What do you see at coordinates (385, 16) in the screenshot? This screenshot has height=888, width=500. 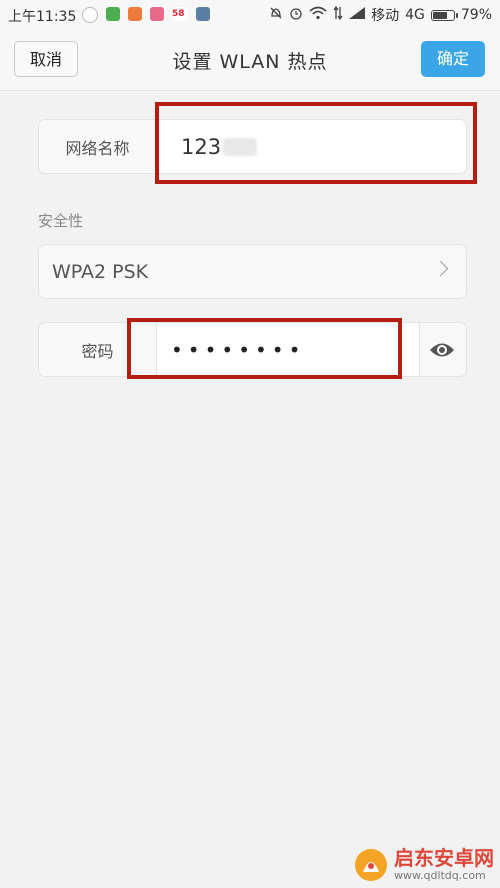 I see `carrier-label: 移动` at bounding box center [385, 16].